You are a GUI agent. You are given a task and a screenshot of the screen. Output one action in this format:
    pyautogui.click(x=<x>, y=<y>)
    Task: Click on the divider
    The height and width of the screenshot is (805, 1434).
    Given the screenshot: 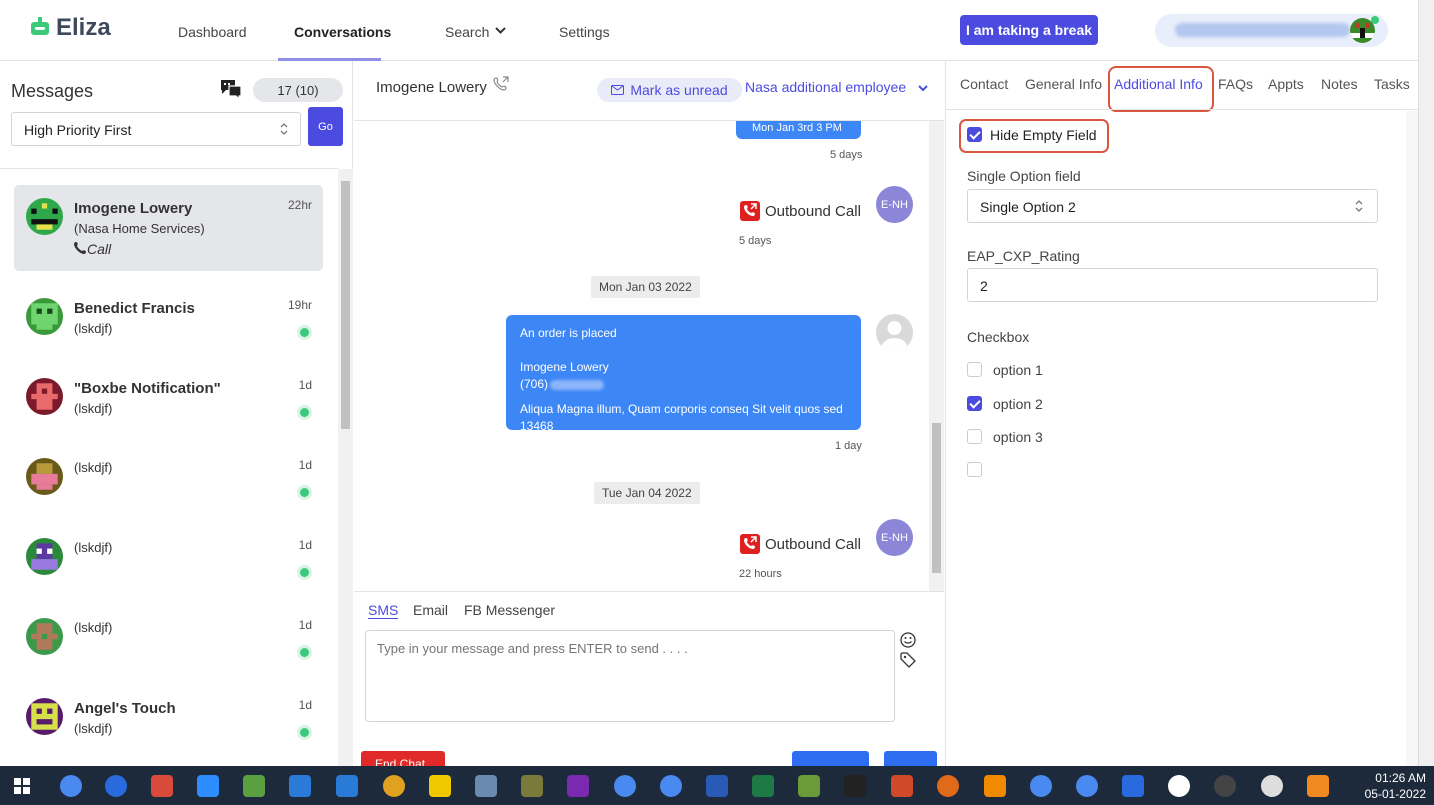 What is the action you would take?
    pyautogui.click(x=169, y=168)
    